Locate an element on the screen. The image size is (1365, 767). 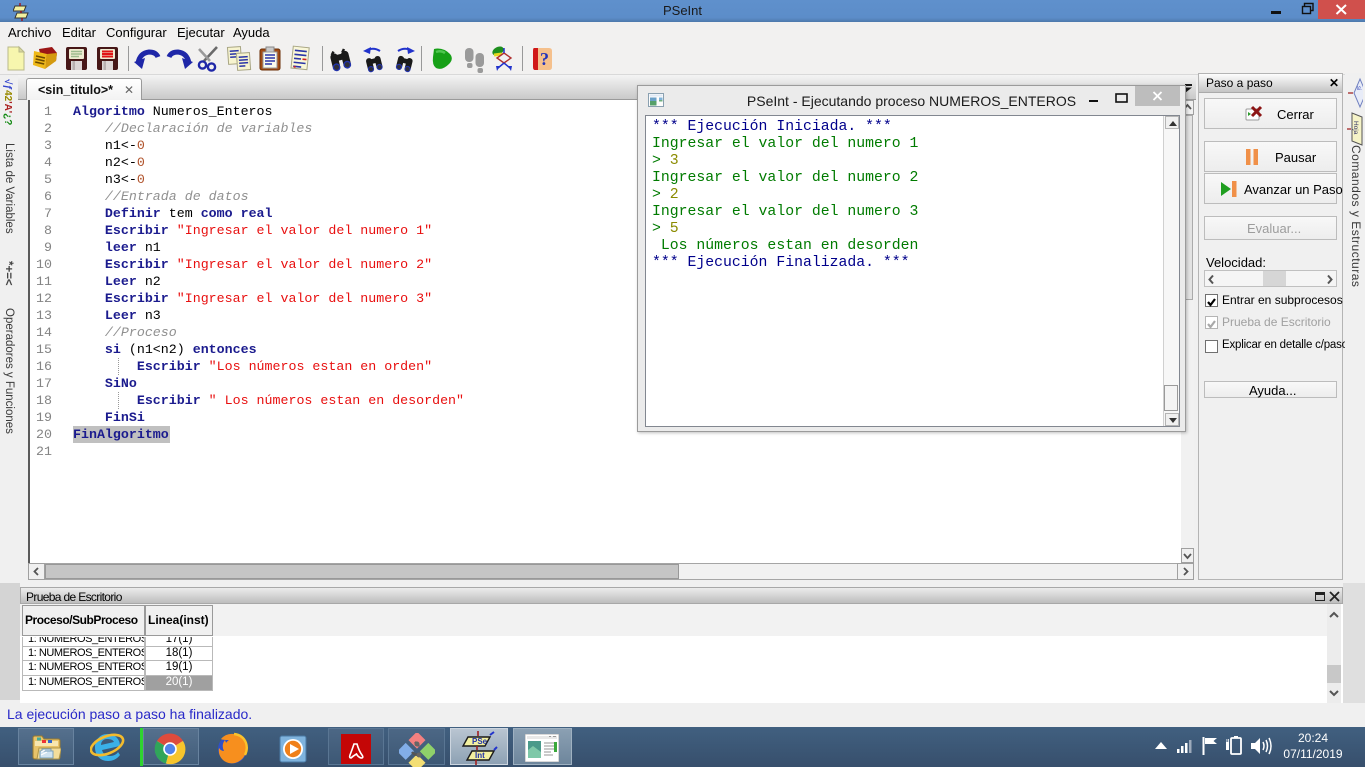
svg-text: Int is located at coordinates (480, 755).